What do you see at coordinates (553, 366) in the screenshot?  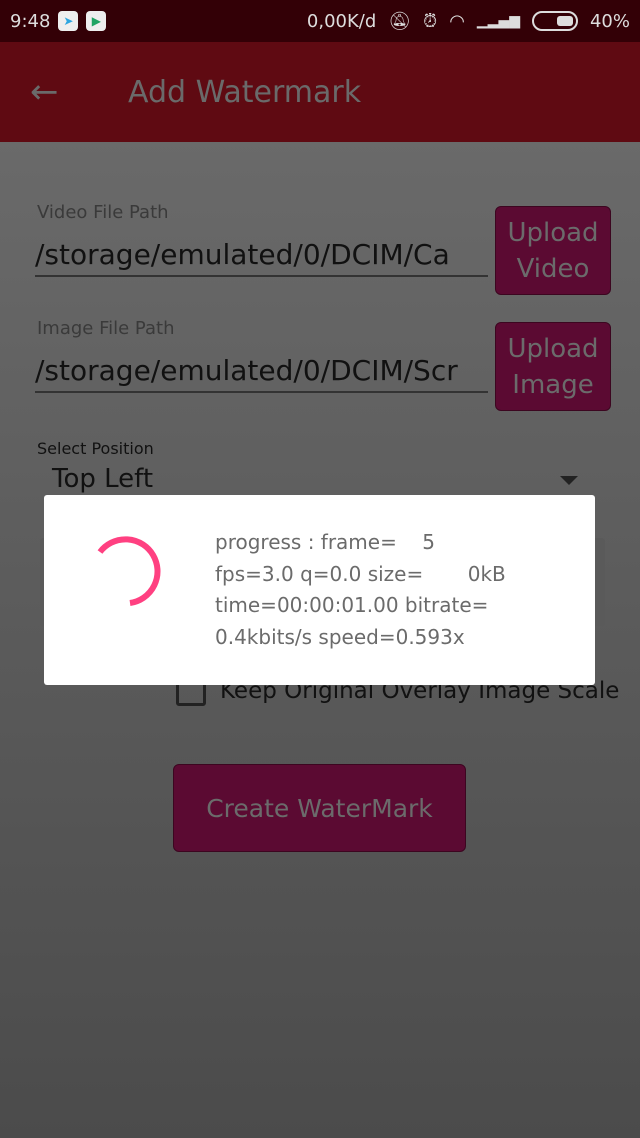 I see `upload-image-button: Upload Image` at bounding box center [553, 366].